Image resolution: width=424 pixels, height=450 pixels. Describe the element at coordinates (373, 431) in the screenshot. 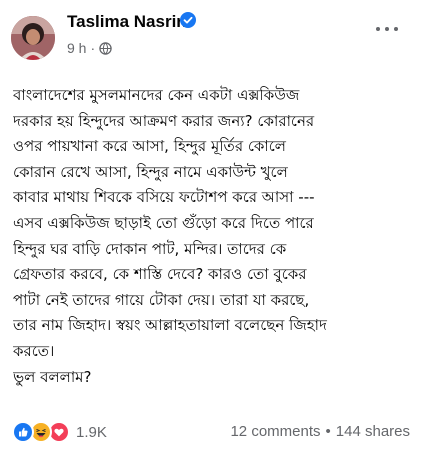

I see `shares-count: 144 shares` at that location.